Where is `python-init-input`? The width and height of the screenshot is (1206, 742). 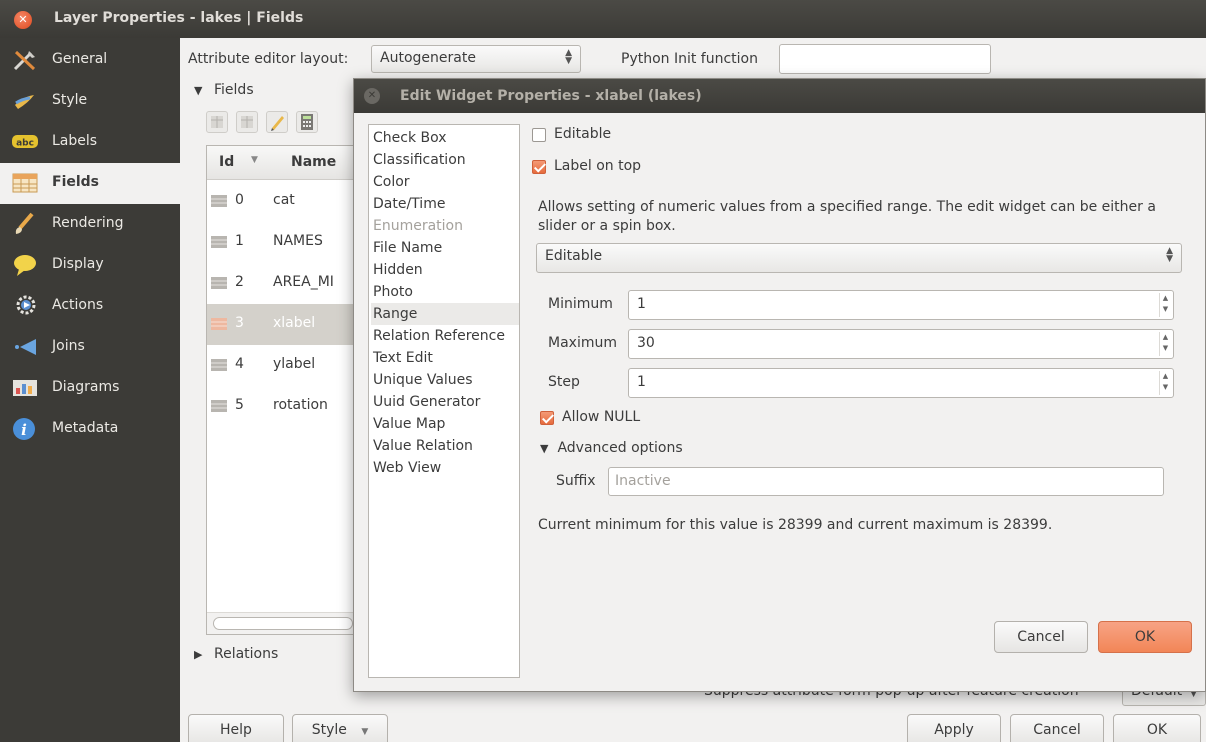
python-init-input is located at coordinates (885, 59).